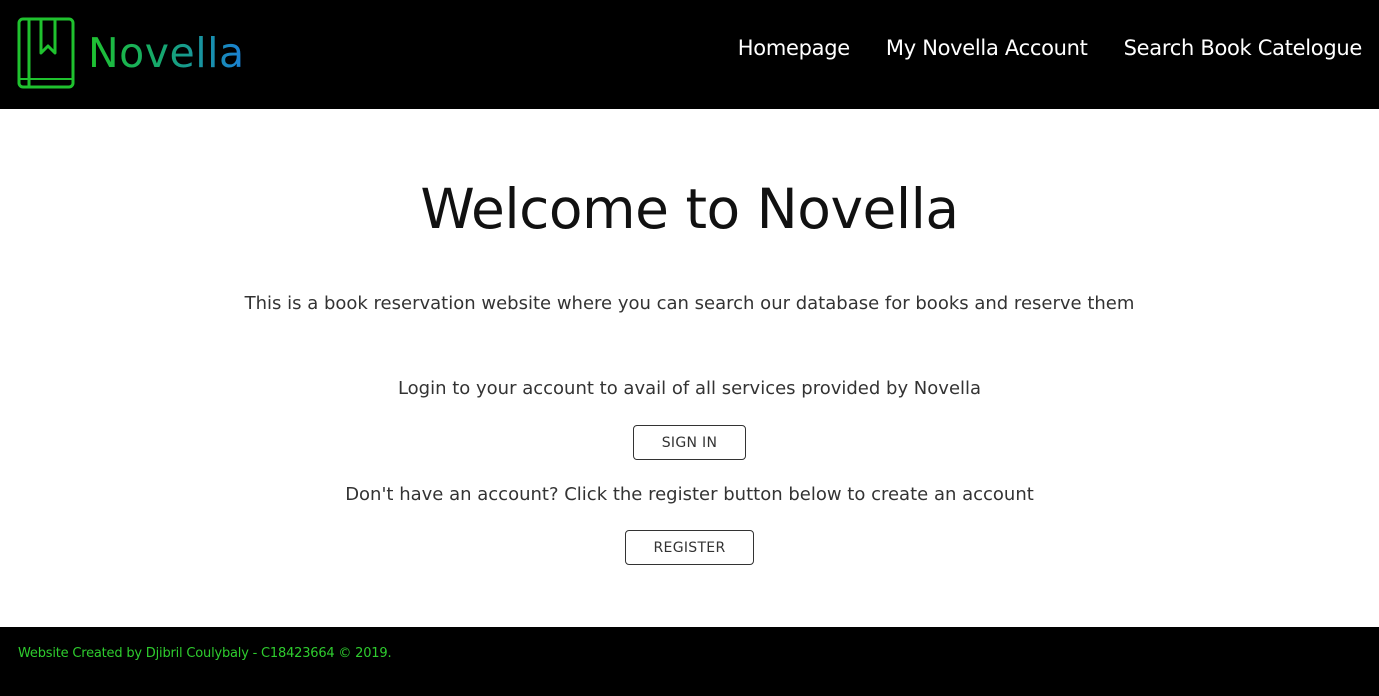 This screenshot has width=1379, height=696. I want to click on sign-in-button: SIGN IN, so click(689, 442).